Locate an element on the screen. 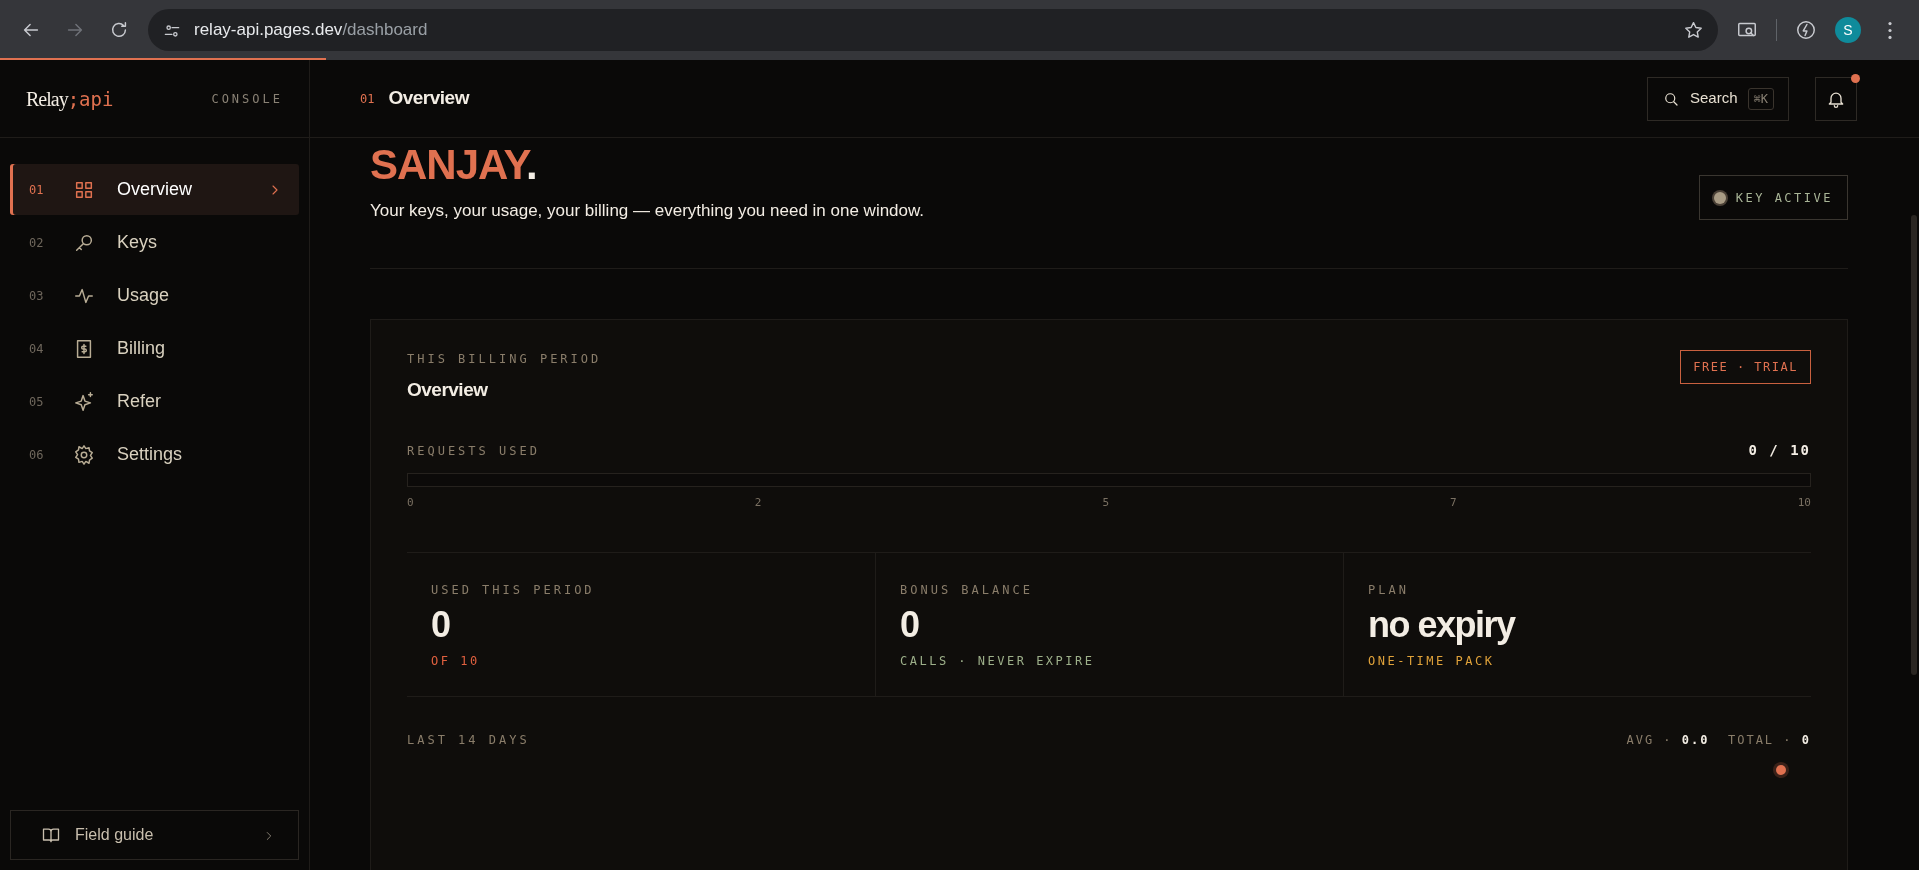 This screenshot has width=1919, height=870. plan-badge: FREE · TRIAL is located at coordinates (1745, 366).